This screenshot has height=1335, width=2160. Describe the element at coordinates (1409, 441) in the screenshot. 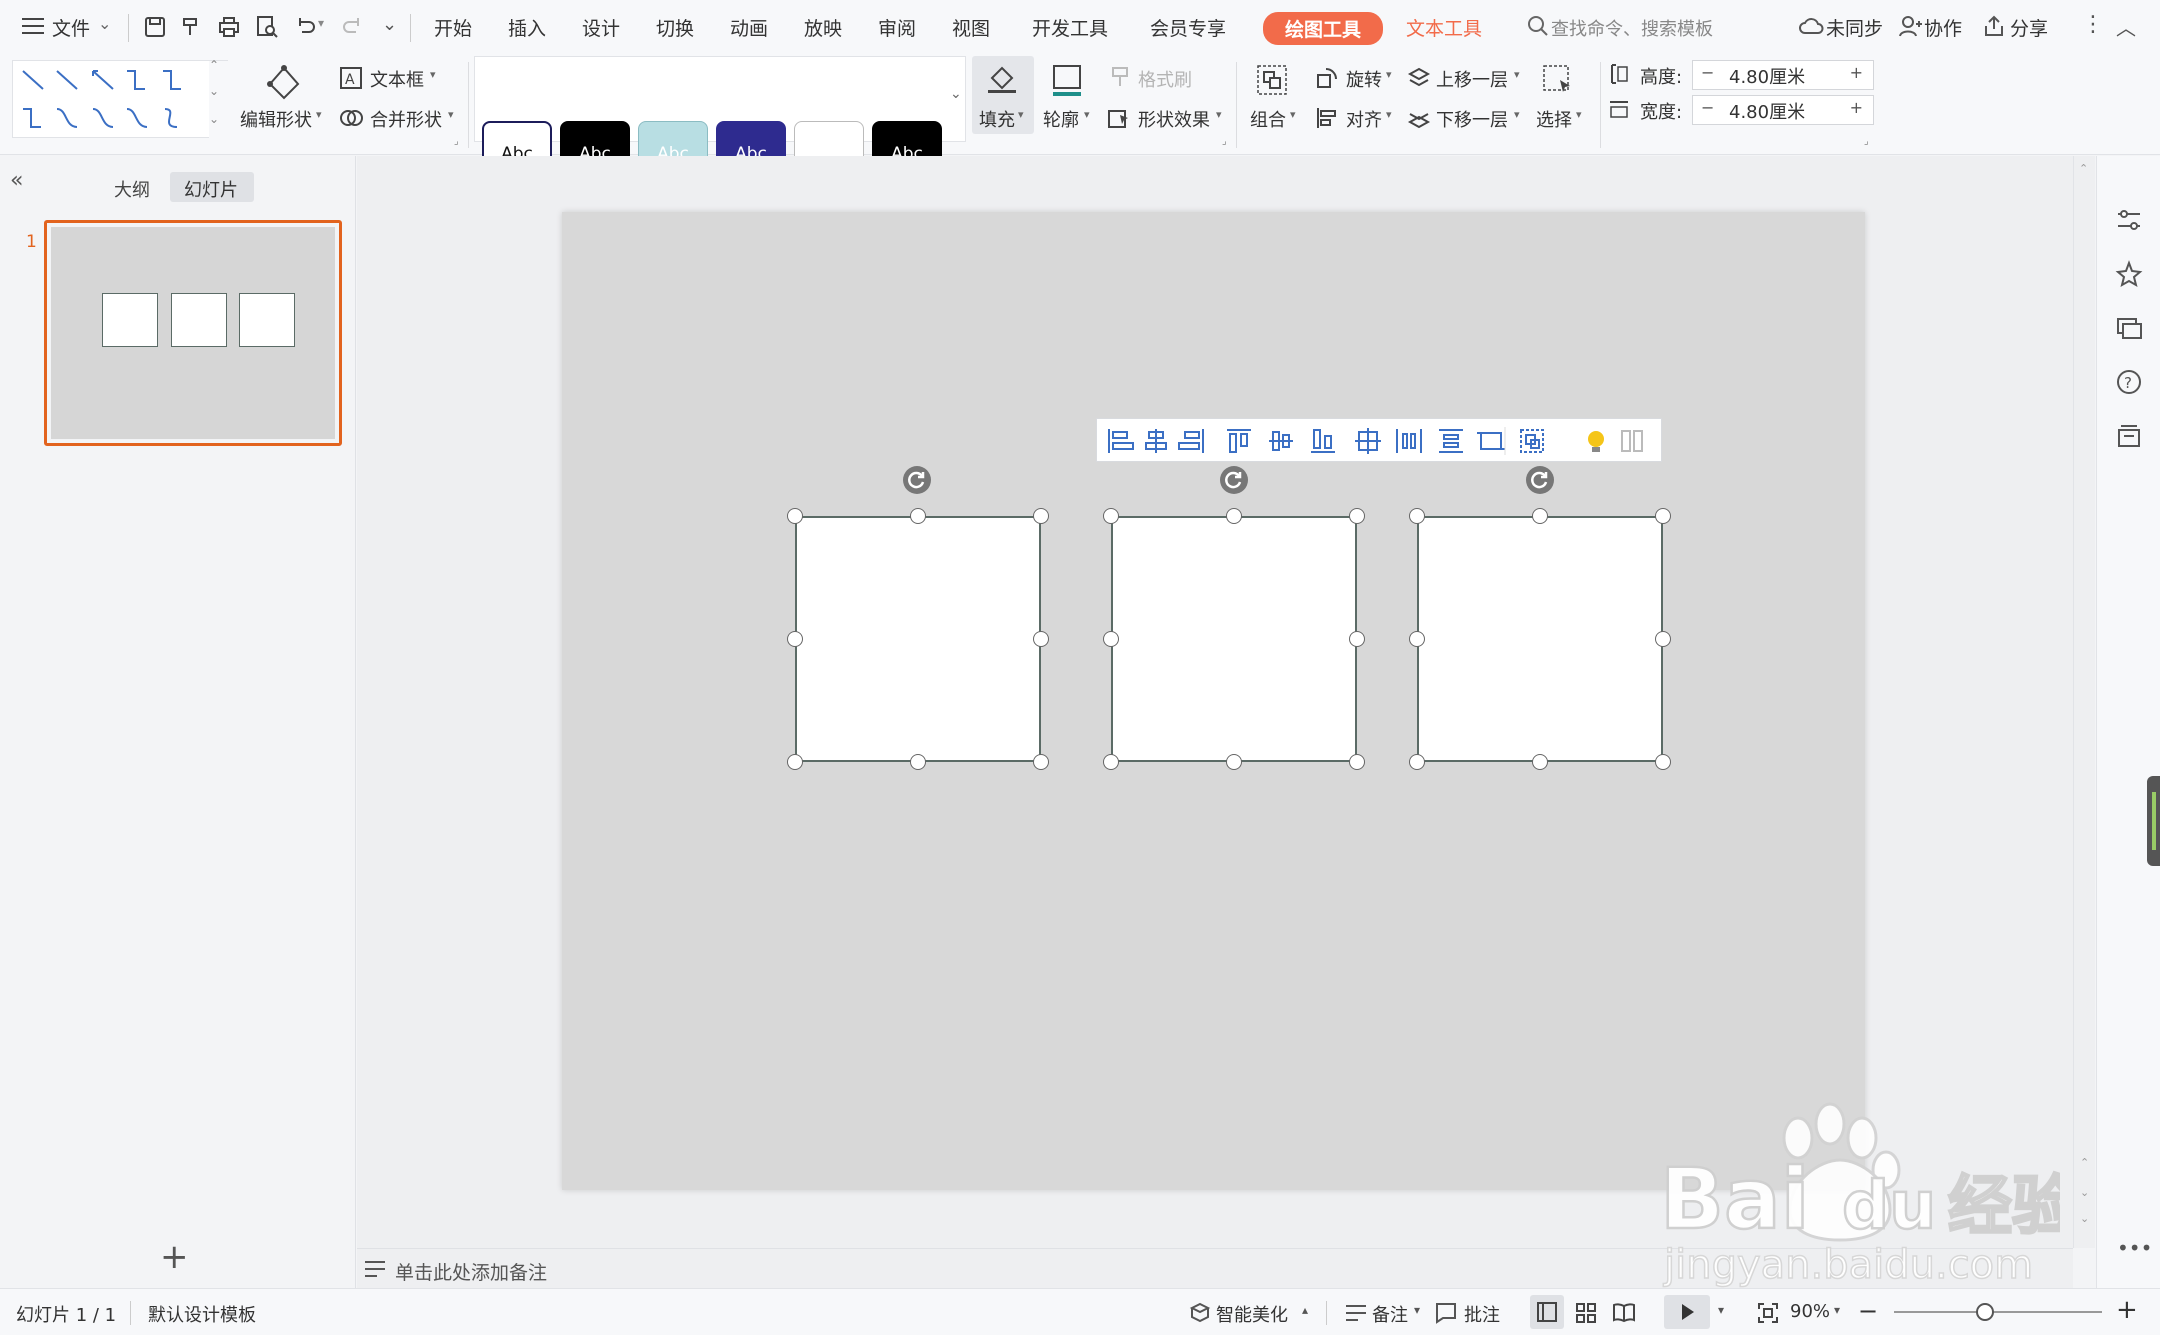

I see `distribute-horizontal-icon` at that location.